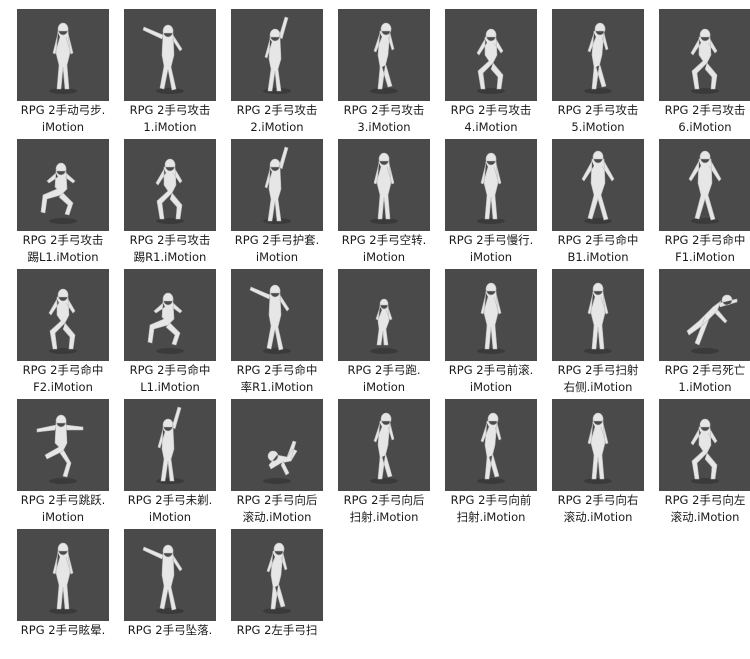 This screenshot has height=659, width=750. I want to click on file-tile: RPG 2手弓向后 滚动.iMotion, so click(284, 464).